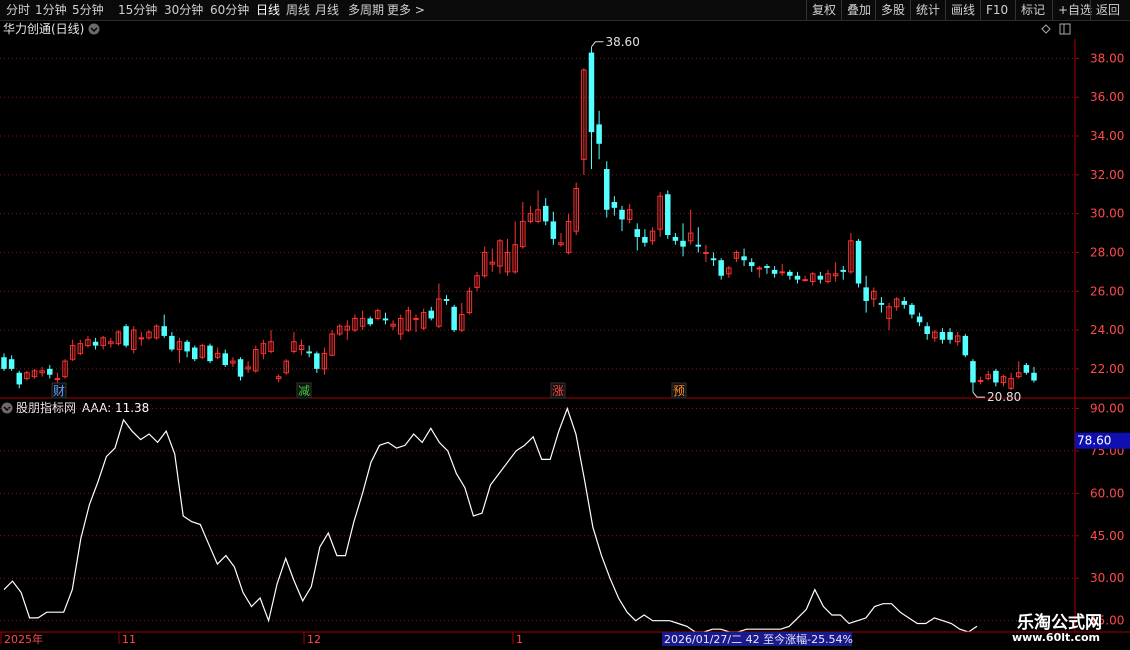 This screenshot has height=650, width=1130. What do you see at coordinates (1075, 10) in the screenshot?
I see `tool-button-7: +自选` at bounding box center [1075, 10].